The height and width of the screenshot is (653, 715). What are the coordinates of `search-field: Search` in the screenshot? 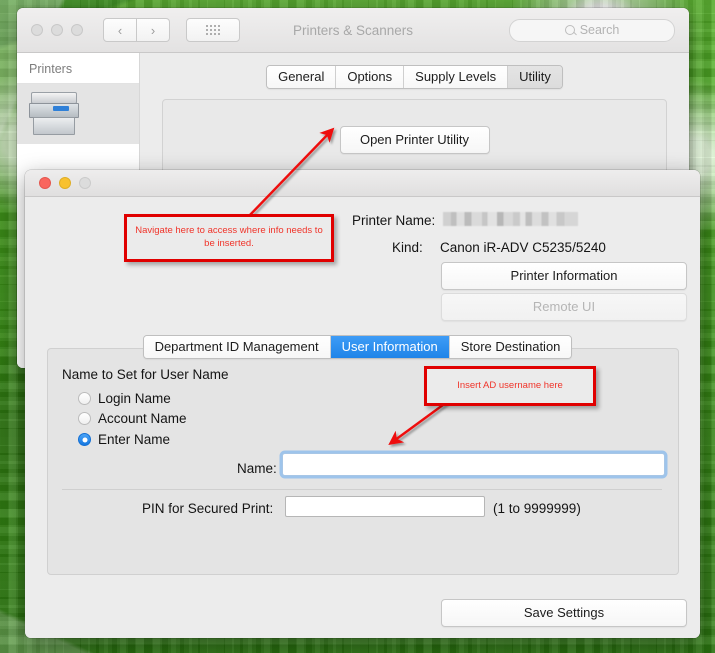 It's located at (592, 30).